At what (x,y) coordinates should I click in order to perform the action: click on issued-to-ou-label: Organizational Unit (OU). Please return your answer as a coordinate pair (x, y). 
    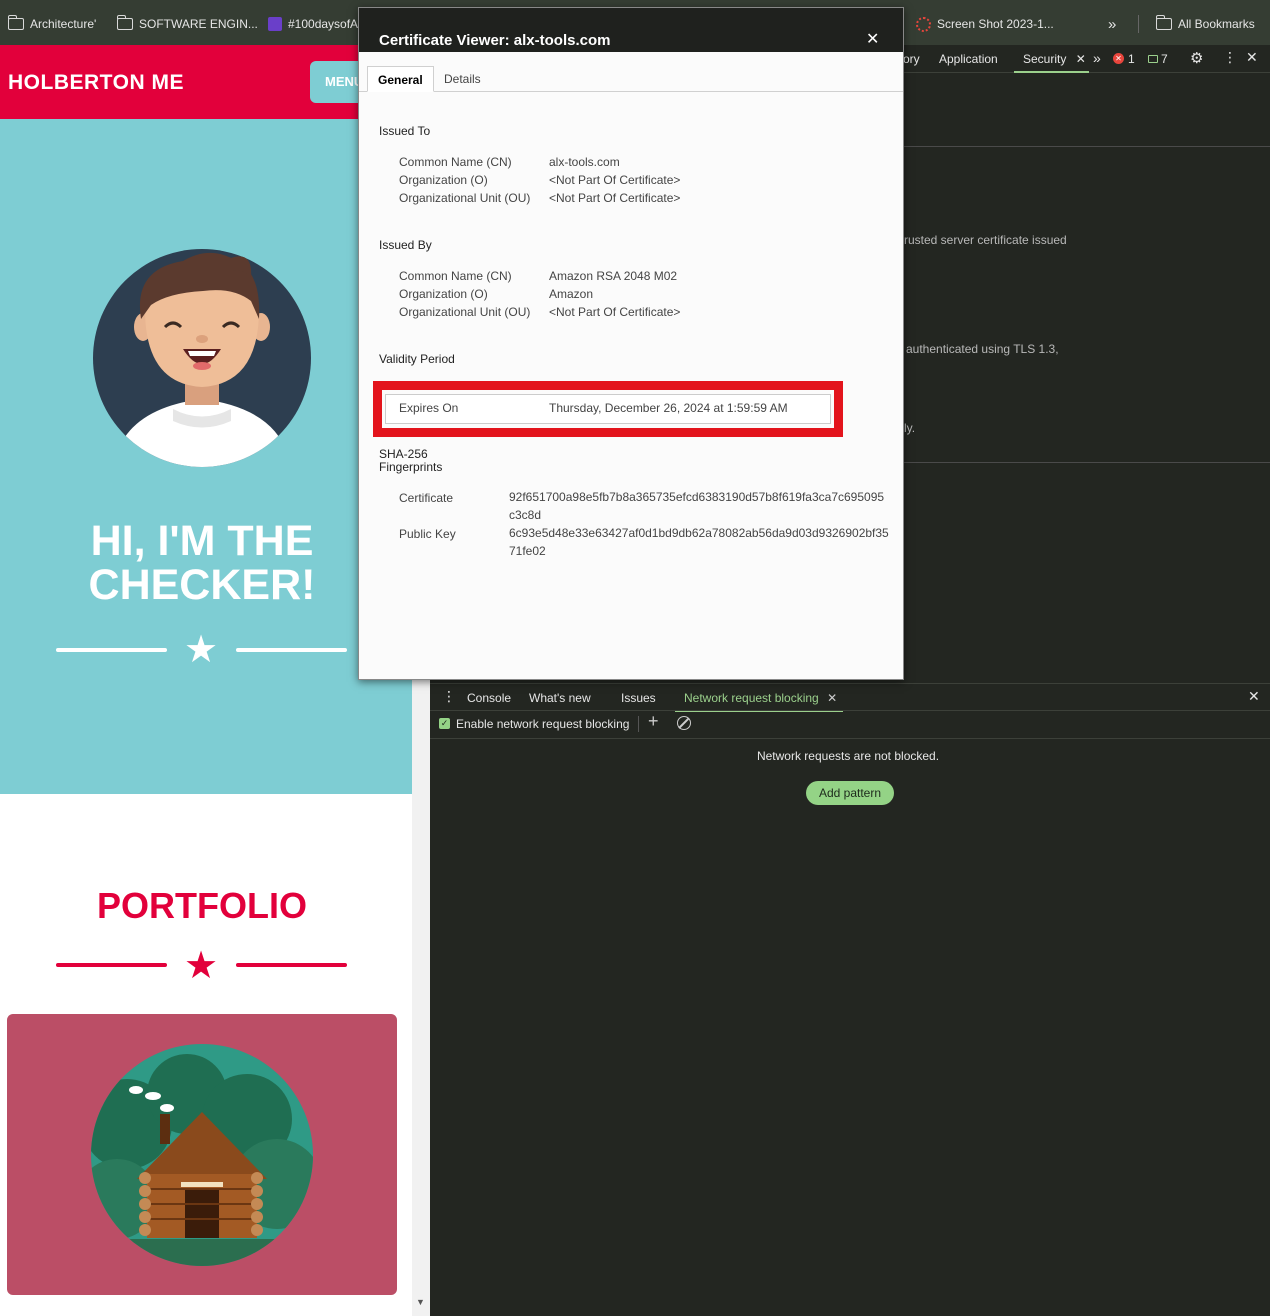
    Looking at the image, I should click on (465, 198).